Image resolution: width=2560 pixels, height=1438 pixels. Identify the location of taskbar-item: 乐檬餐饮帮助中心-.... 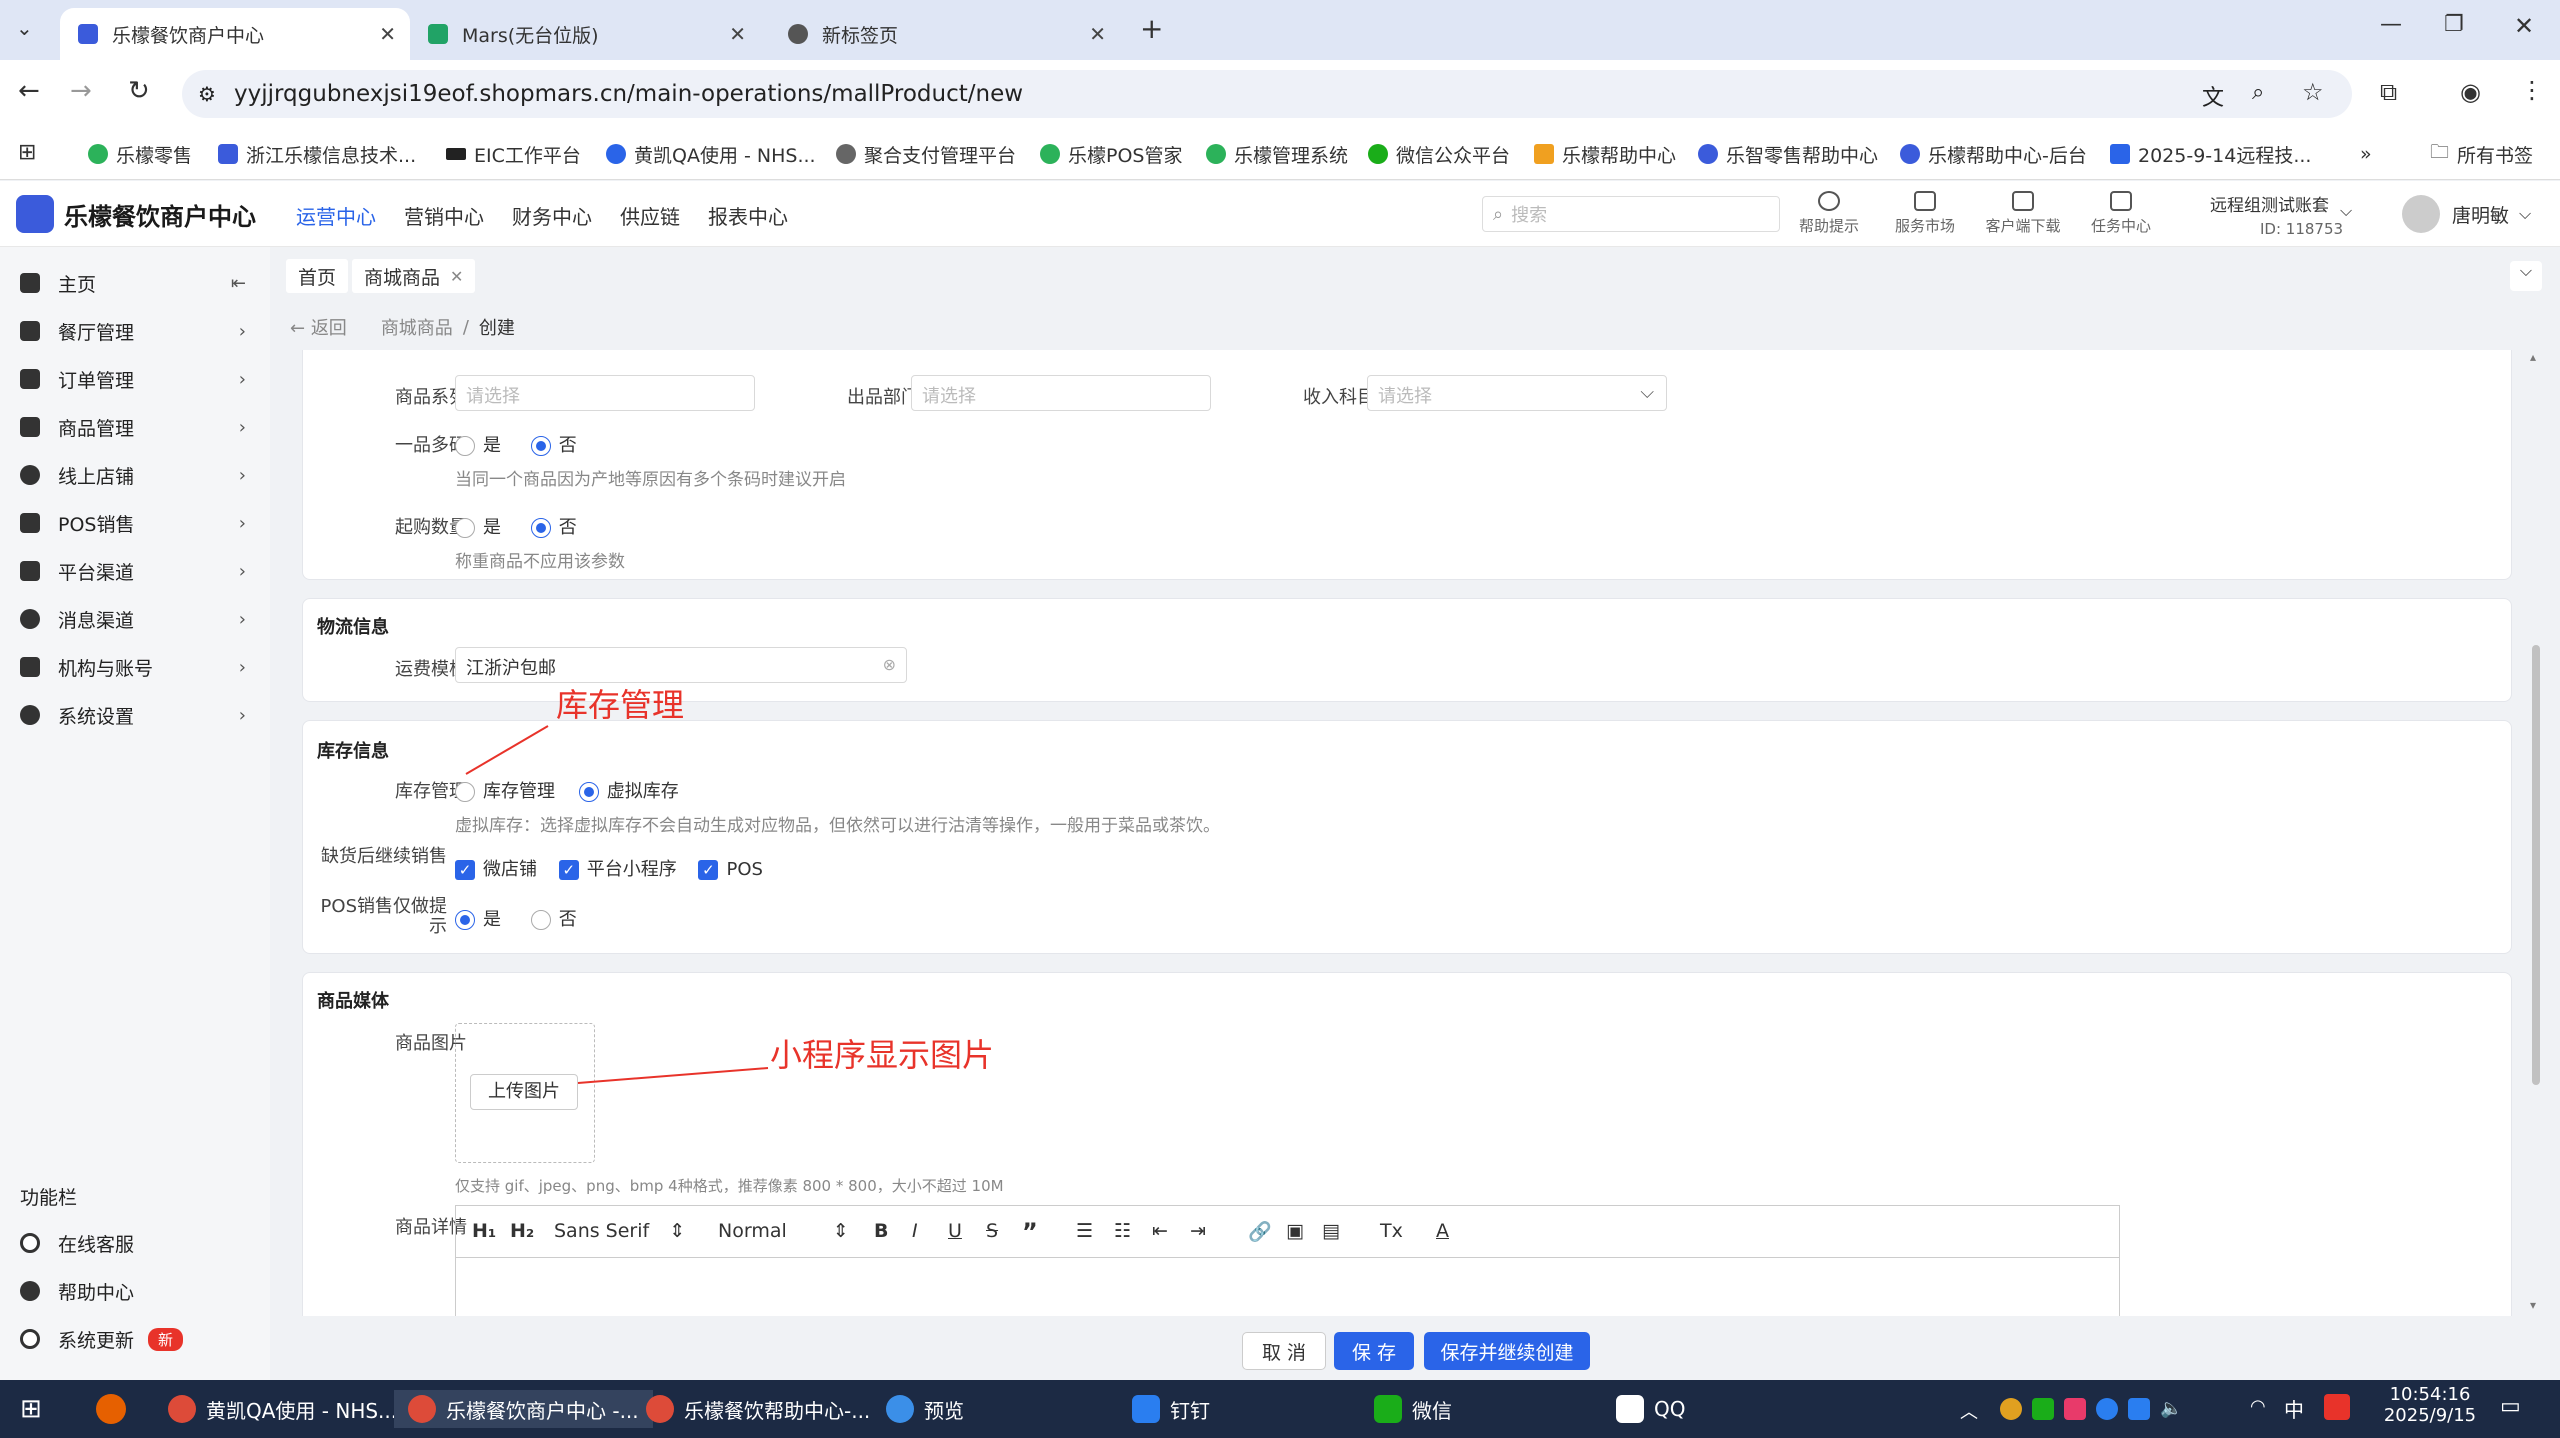
(758, 1409).